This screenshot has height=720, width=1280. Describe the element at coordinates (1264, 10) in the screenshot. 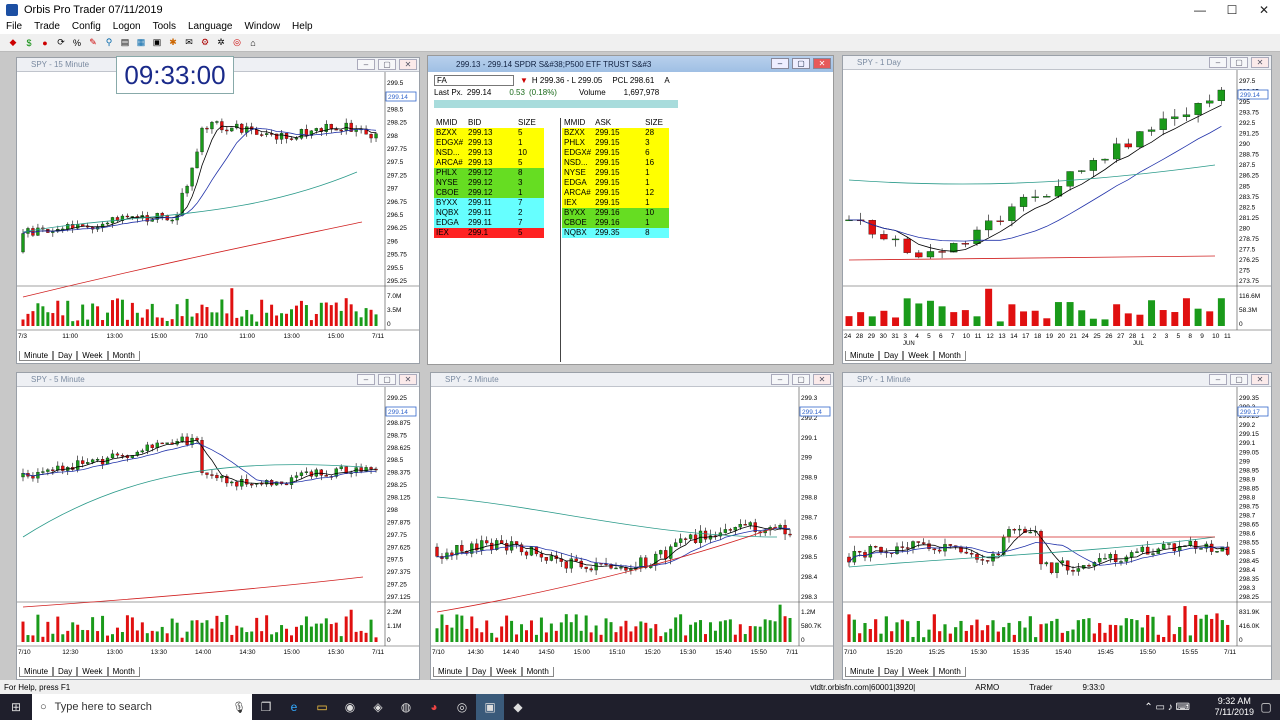

I see `close-button: ✕` at that location.